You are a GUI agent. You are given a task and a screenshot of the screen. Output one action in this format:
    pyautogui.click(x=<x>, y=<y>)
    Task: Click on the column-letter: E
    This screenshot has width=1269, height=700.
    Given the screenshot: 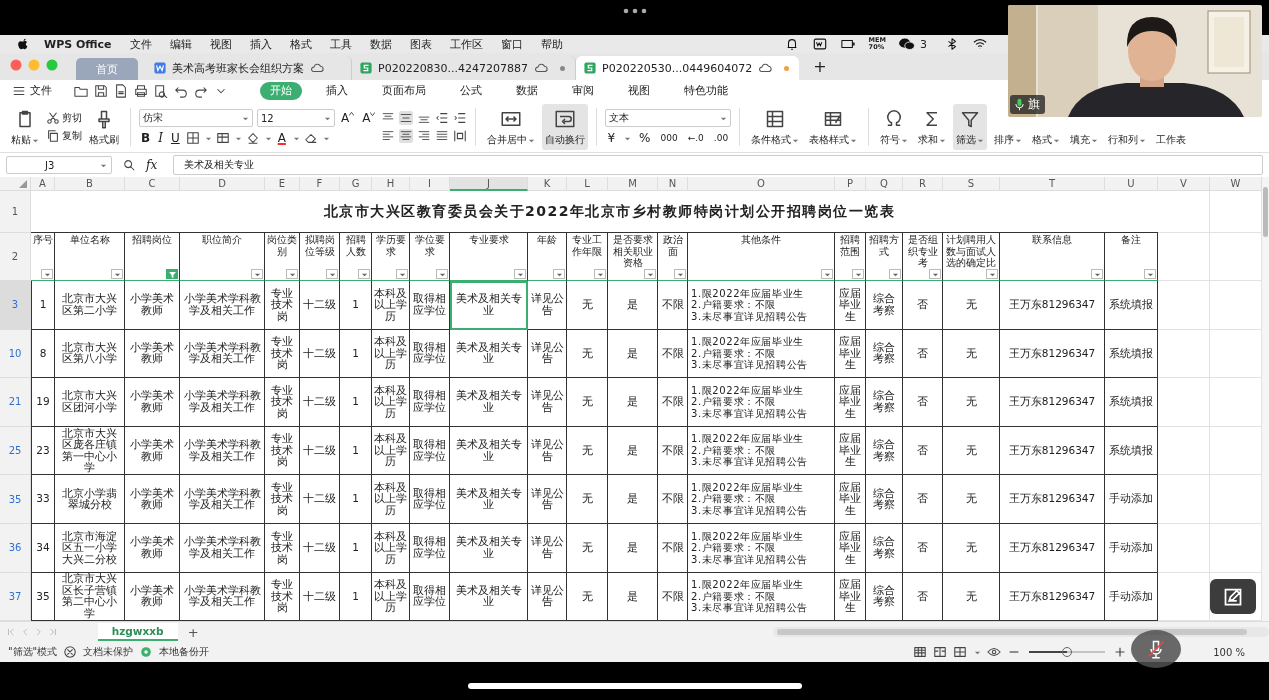 What is the action you would take?
    pyautogui.click(x=282, y=184)
    